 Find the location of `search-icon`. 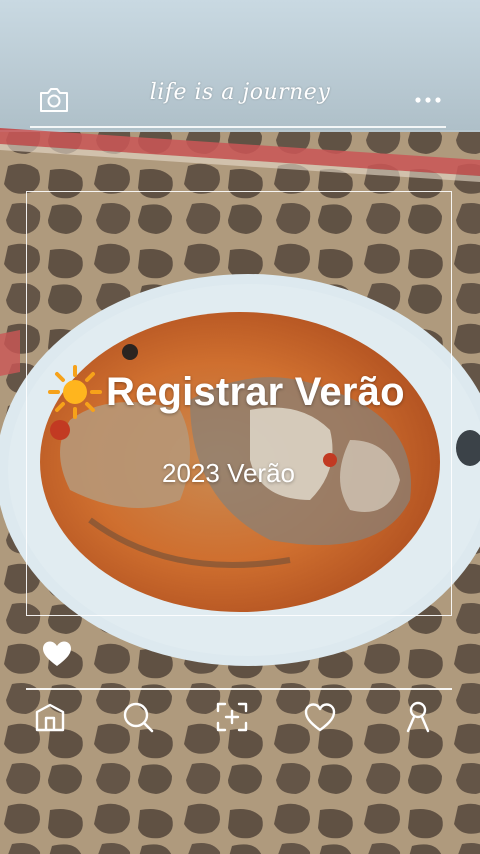

search-icon is located at coordinates (138, 717).